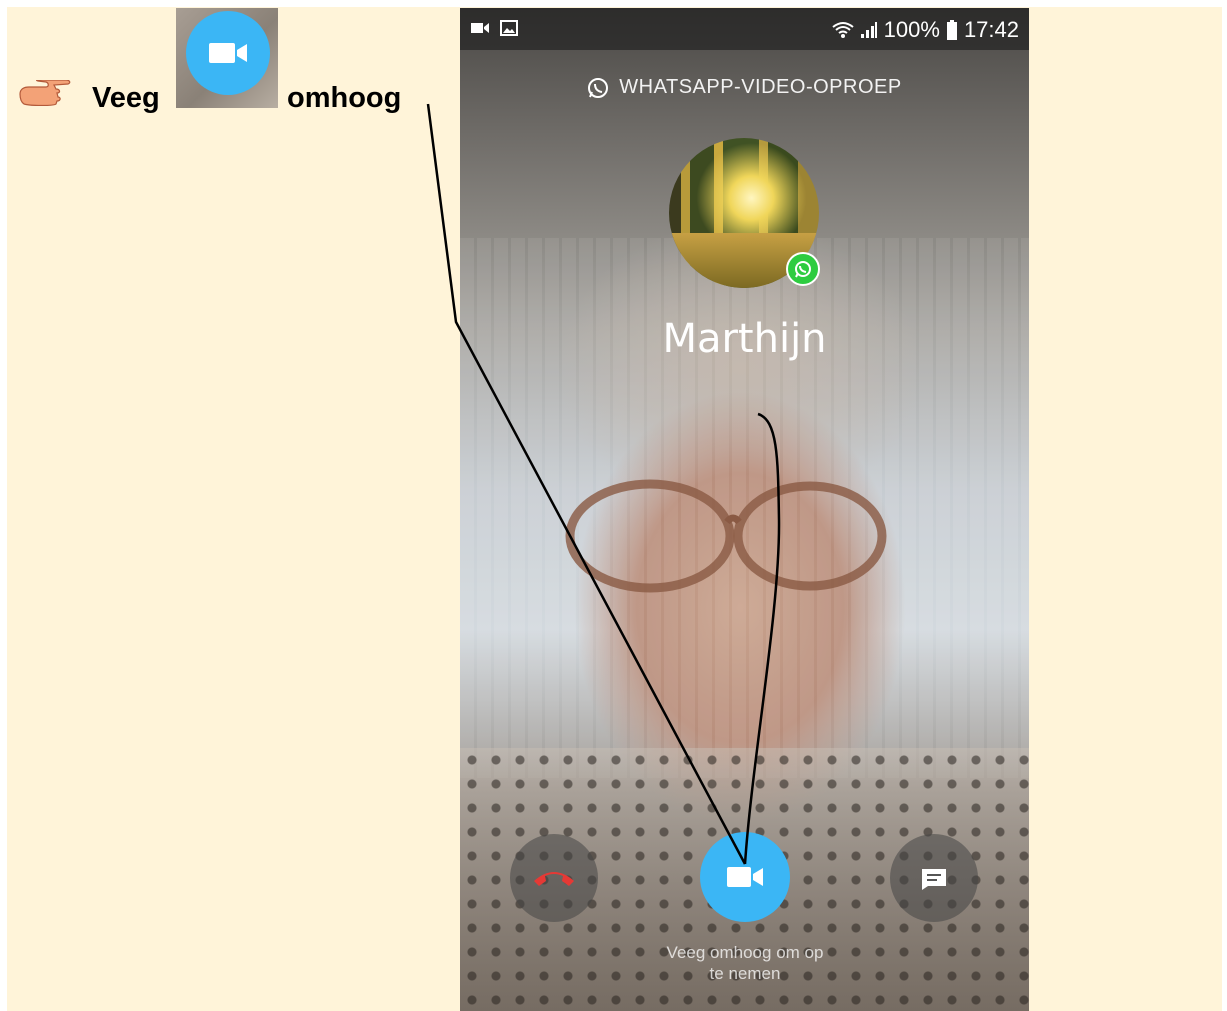 The width and height of the screenshot is (1227, 1011). I want to click on swipe-hint-line1: Veeg omhoog om op, so click(745, 952).